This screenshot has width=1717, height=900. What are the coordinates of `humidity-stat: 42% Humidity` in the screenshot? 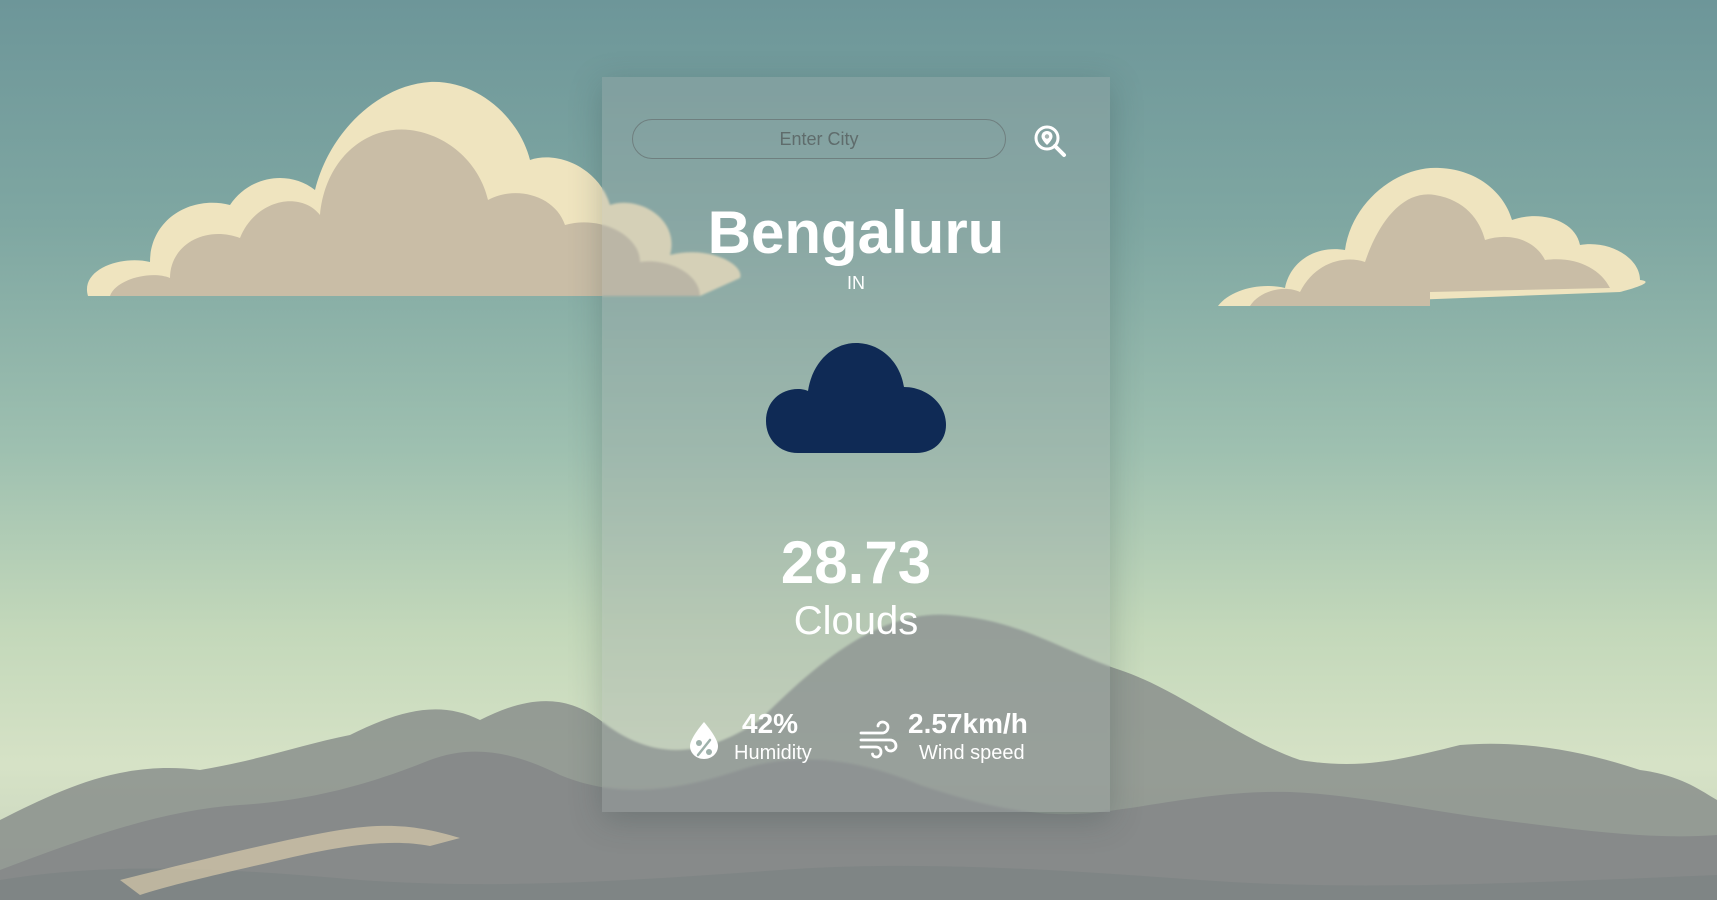 It's located at (759, 738).